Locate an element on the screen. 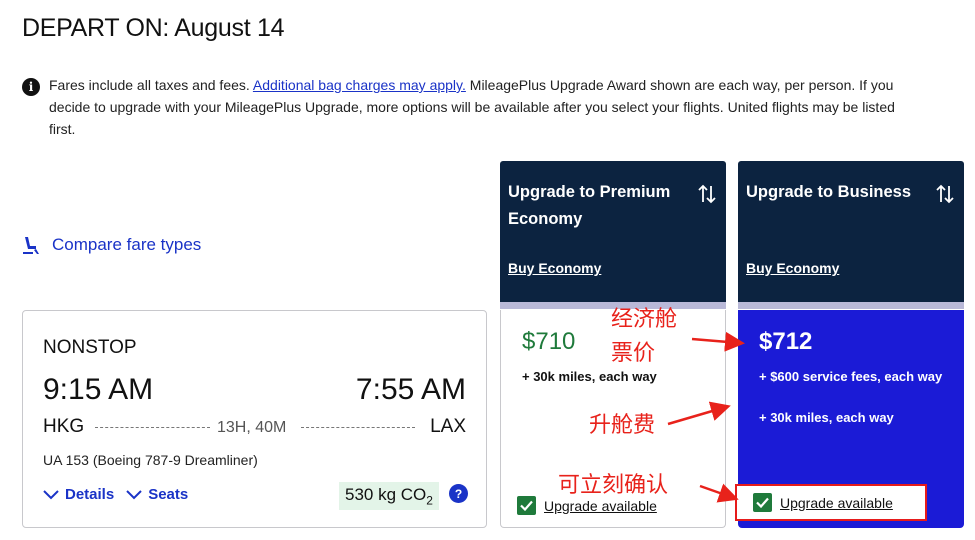  seats-toggle: Seats is located at coordinates (157, 494).